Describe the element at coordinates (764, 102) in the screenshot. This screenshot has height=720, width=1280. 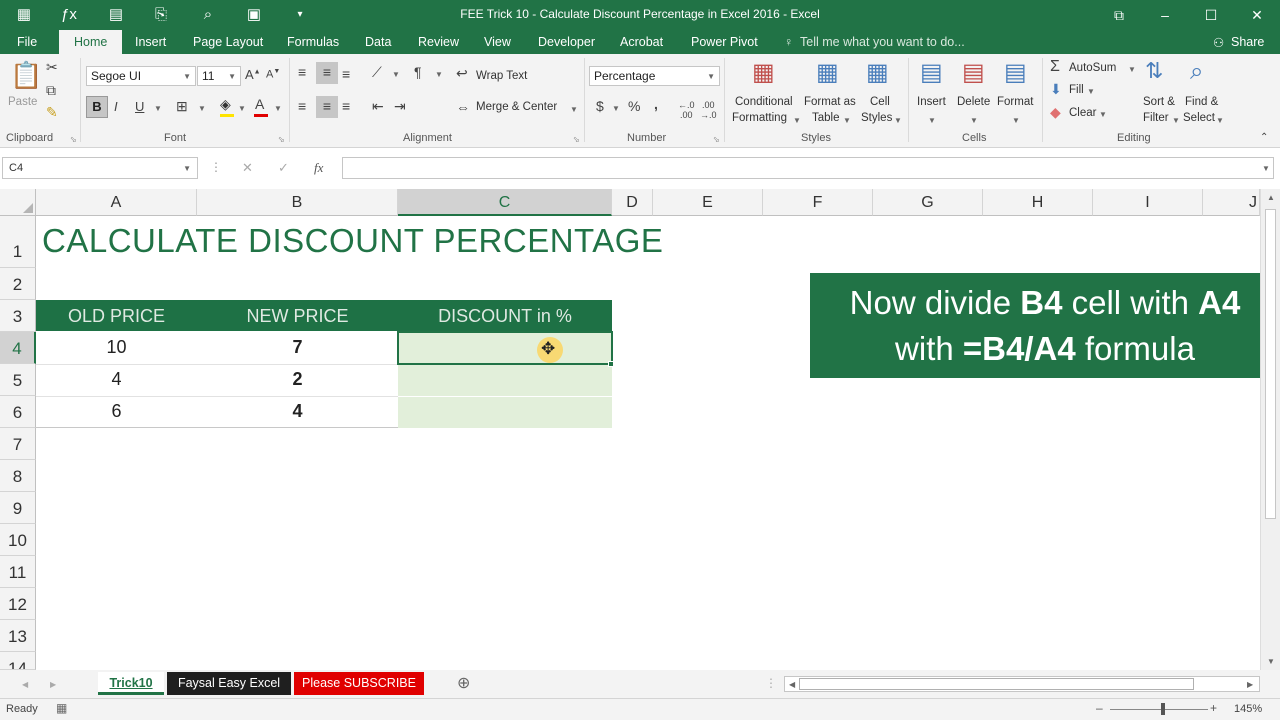
I see `conditional-formatting-label-1: Conditional` at that location.